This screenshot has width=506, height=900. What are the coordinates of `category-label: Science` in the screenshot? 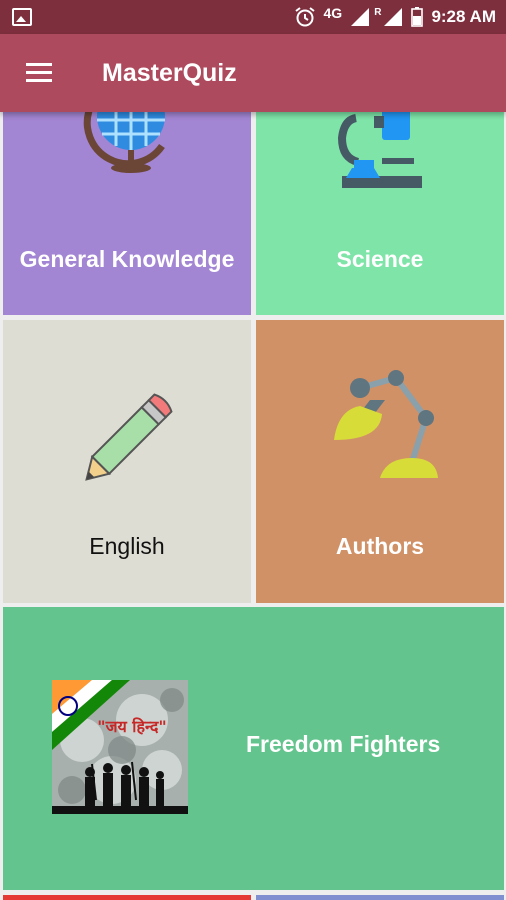 It's located at (380, 259).